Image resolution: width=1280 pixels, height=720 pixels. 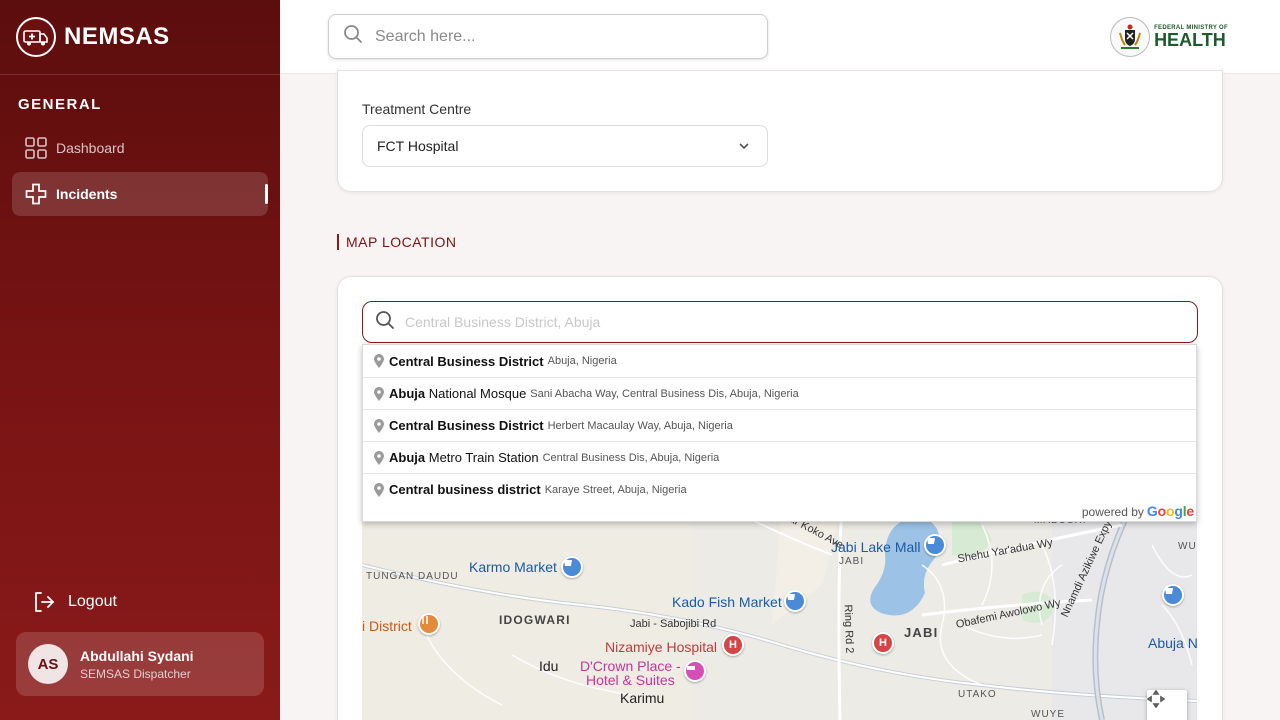 I want to click on map-label-jabi-small: JABI, so click(x=852, y=561).